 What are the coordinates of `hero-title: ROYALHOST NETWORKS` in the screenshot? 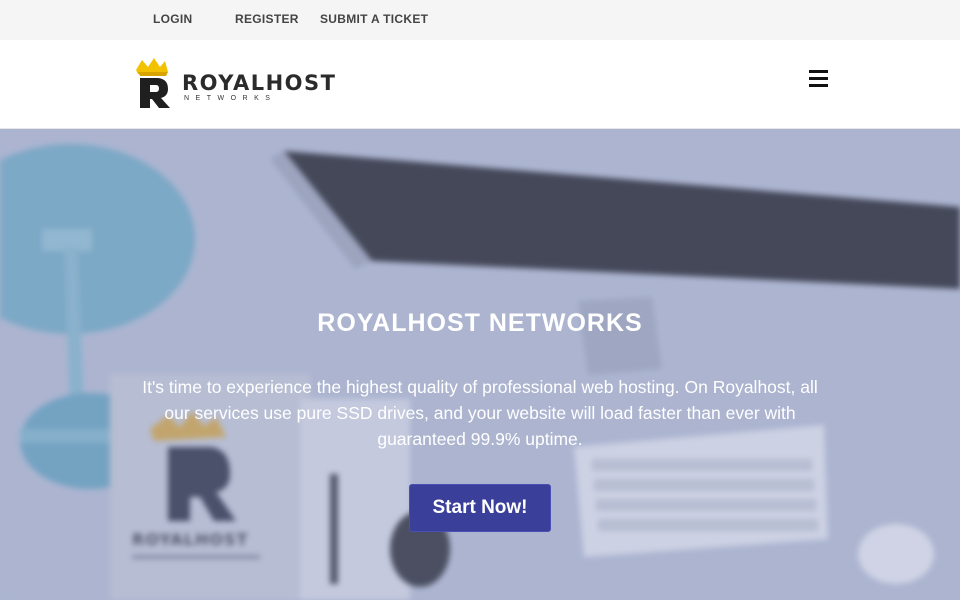 It's located at (480, 323).